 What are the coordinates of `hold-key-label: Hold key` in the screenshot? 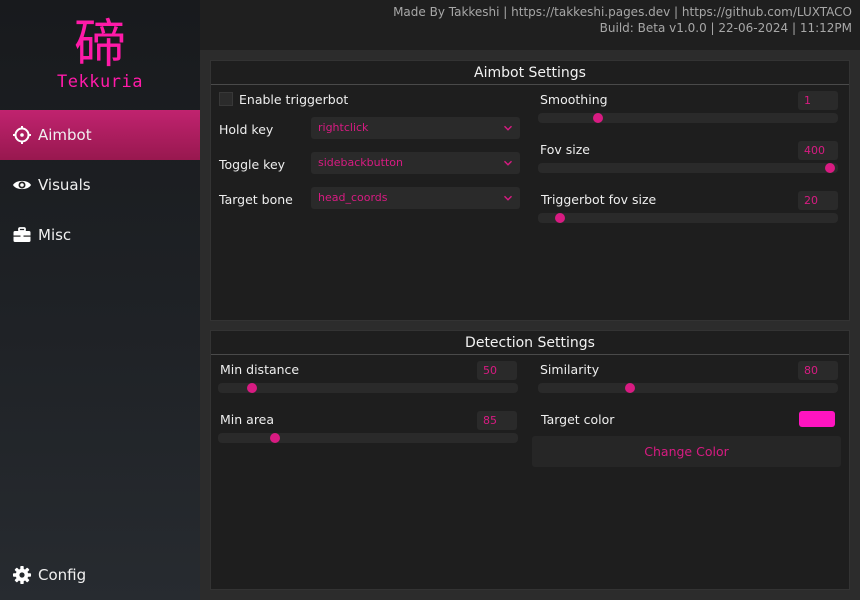 It's located at (246, 129).